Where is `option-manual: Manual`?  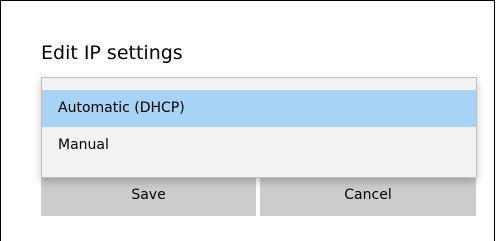 option-manual: Manual is located at coordinates (259, 145).